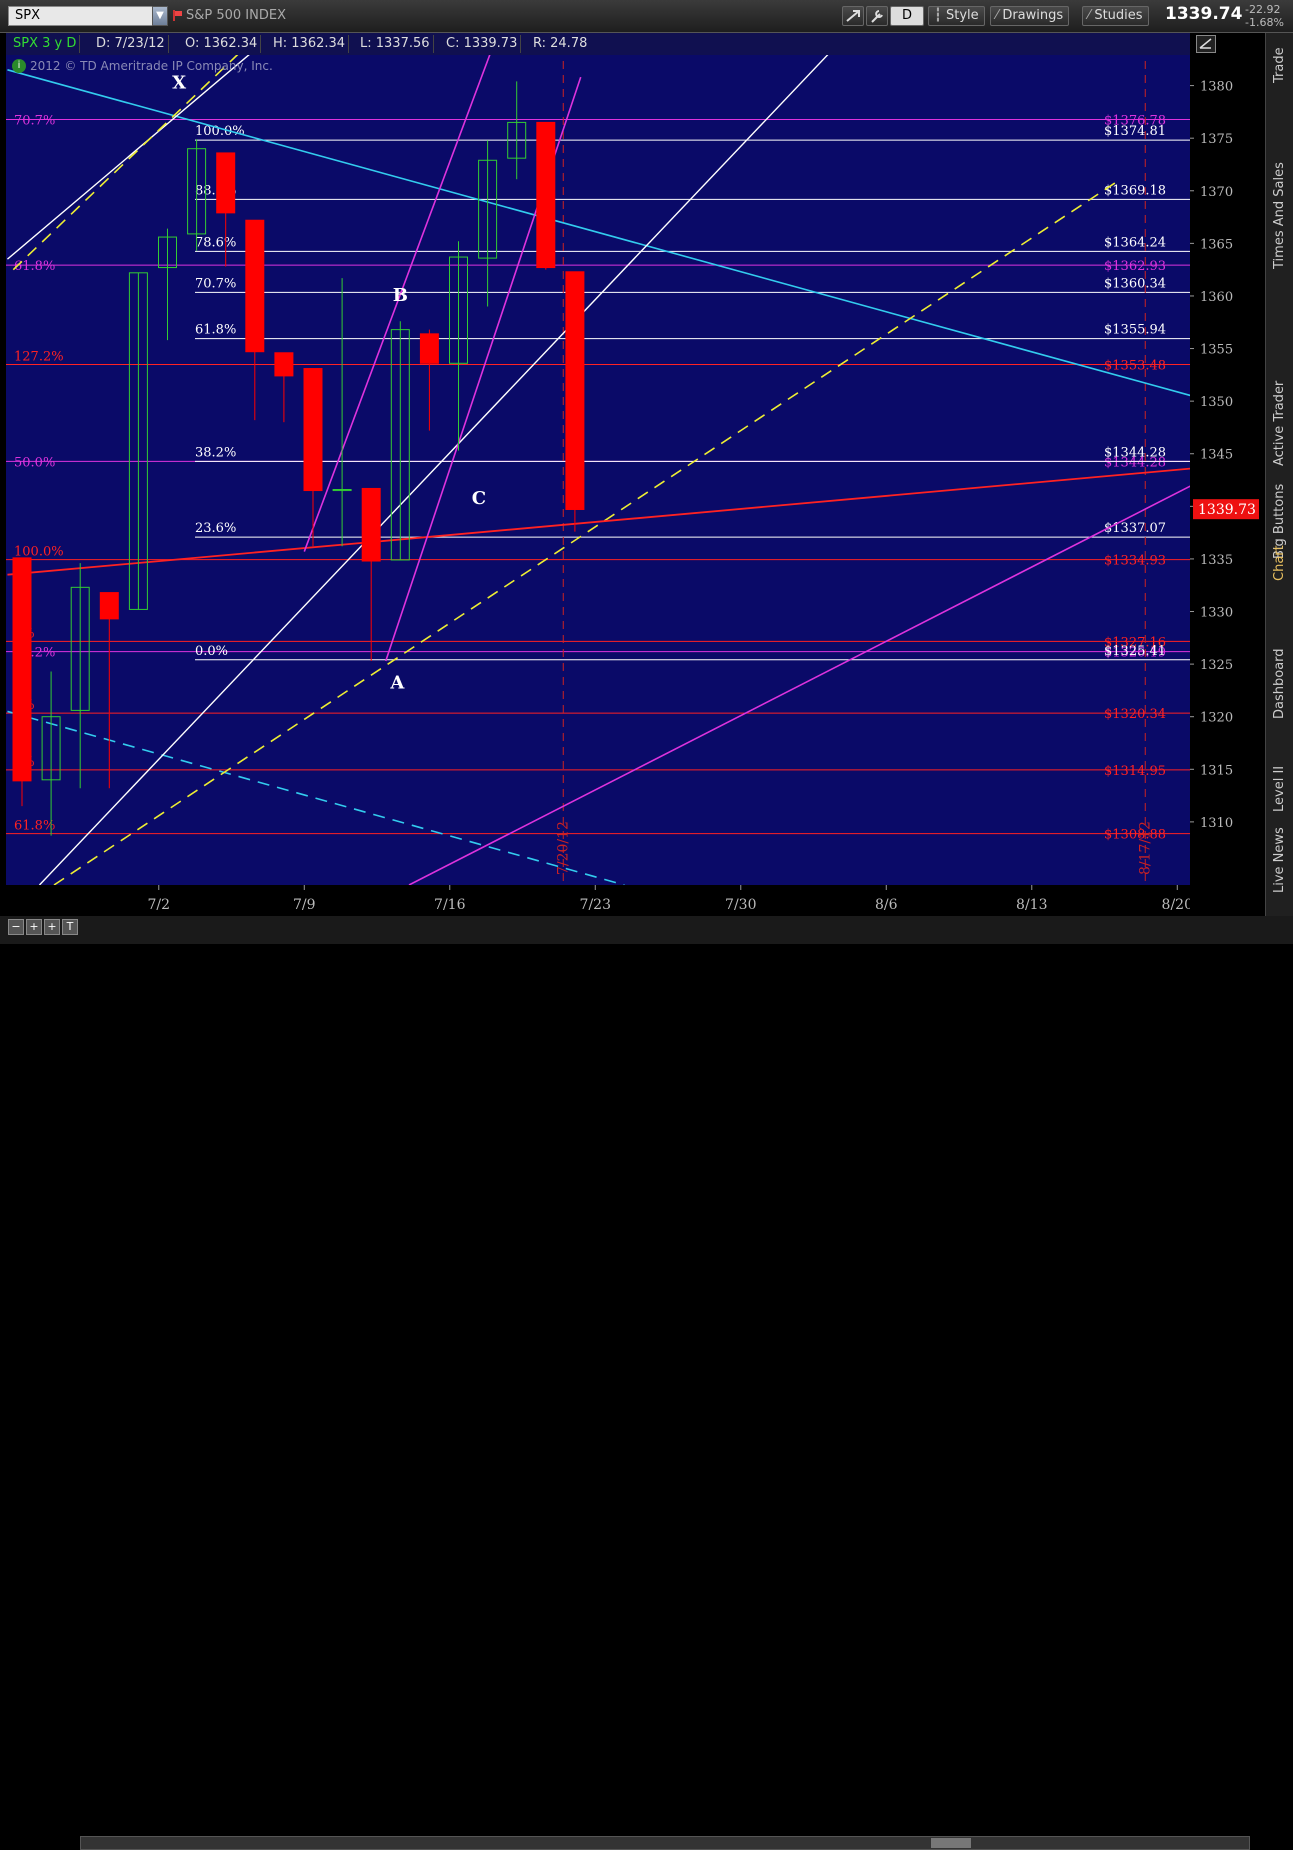  I want to click on fib-magenta-price: $1362.93, so click(1135, 266).